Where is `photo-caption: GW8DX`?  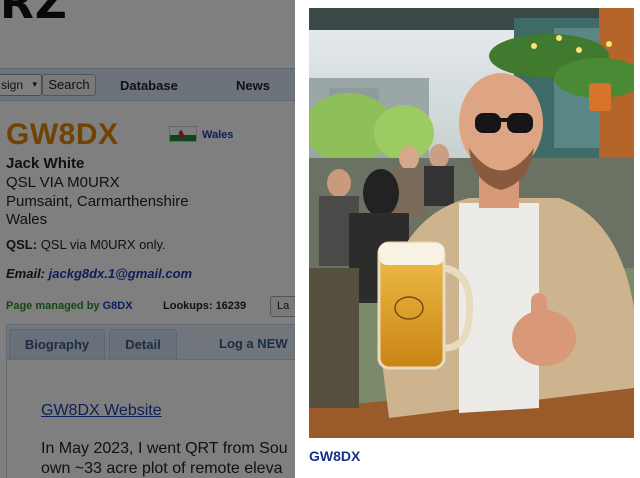 photo-caption: GW8DX is located at coordinates (335, 456).